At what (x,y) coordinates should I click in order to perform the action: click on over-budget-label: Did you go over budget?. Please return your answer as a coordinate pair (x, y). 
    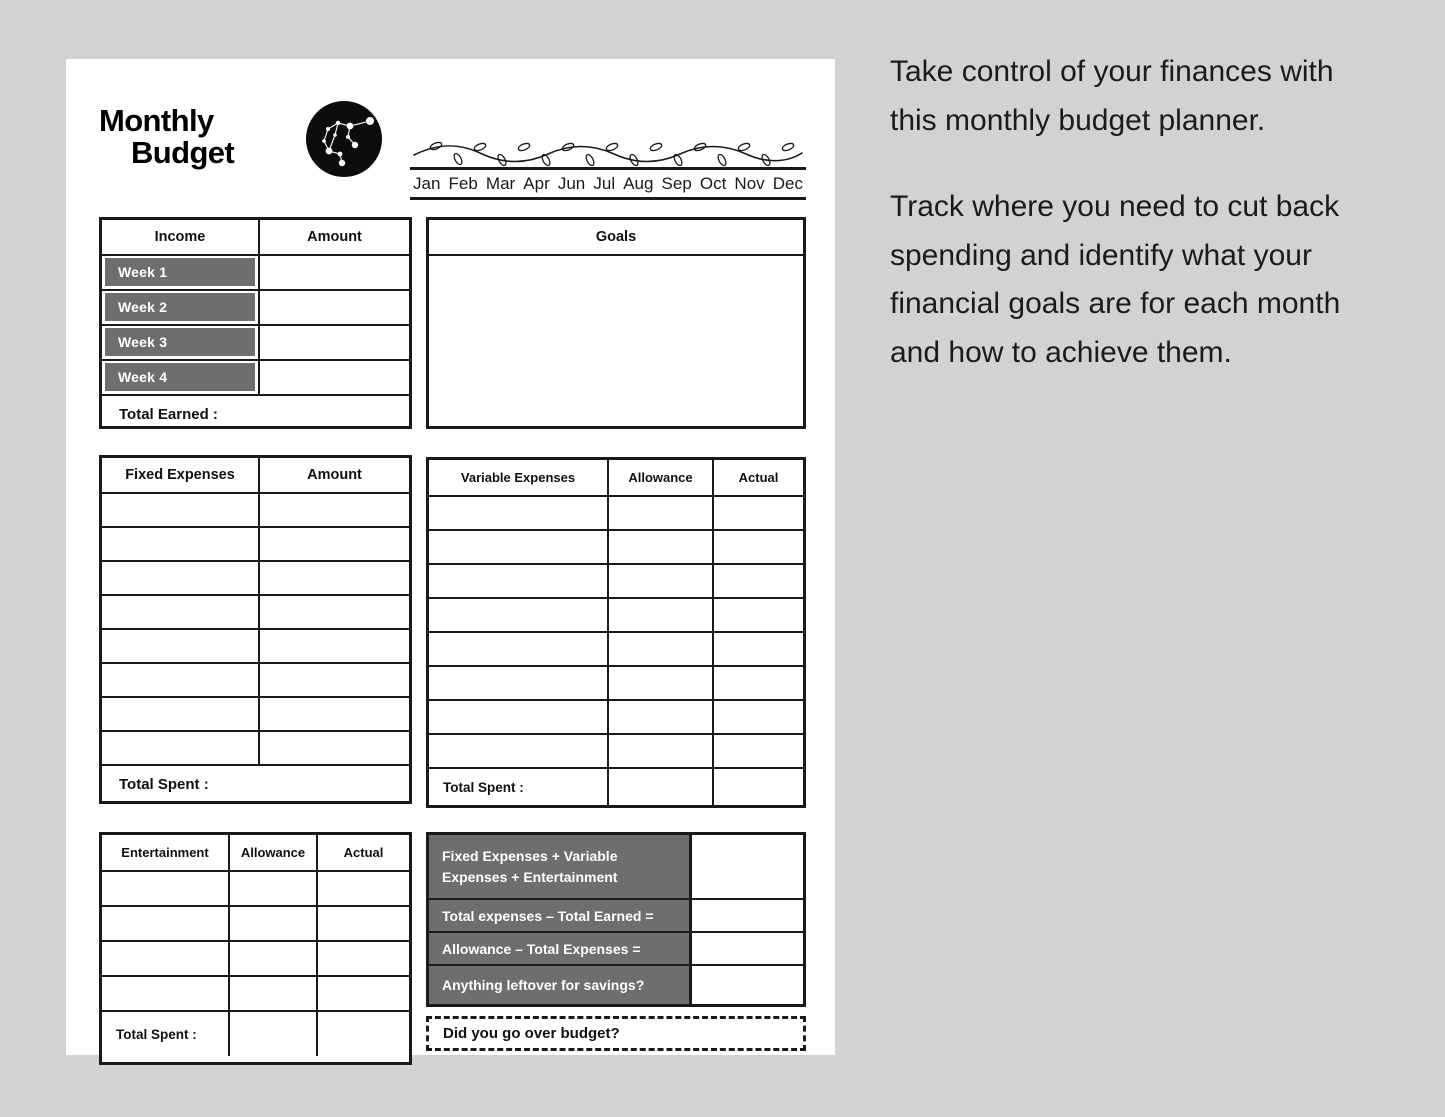
    Looking at the image, I should click on (531, 1033).